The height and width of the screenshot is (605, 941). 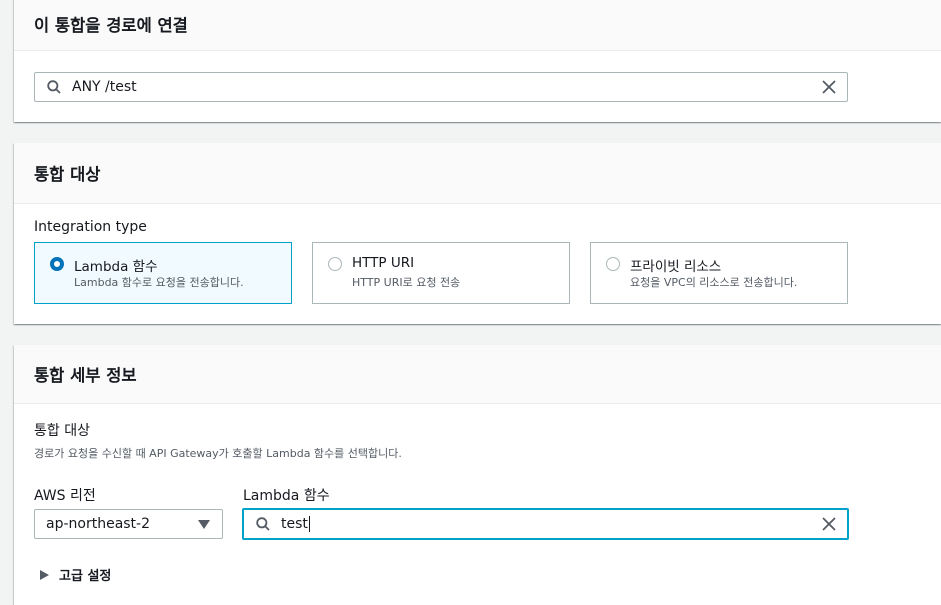 What do you see at coordinates (204, 524) in the screenshot?
I see `caret-down-icon` at bounding box center [204, 524].